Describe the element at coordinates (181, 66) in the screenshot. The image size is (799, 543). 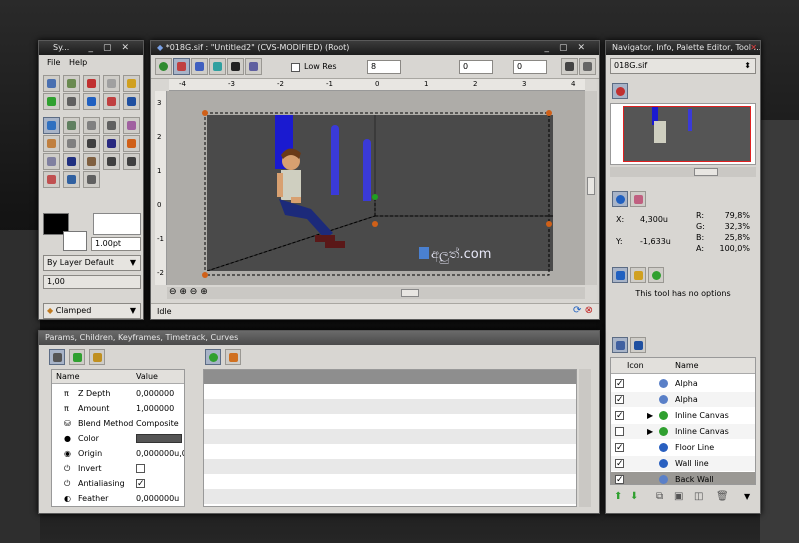
I see `onion-skin-toggle` at that location.